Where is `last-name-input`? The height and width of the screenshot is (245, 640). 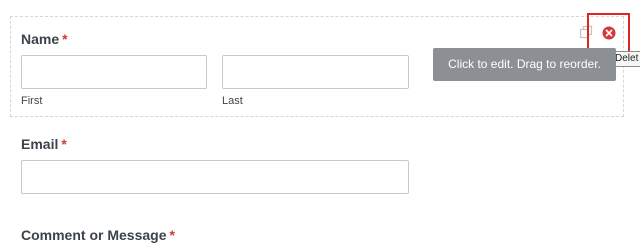
last-name-input is located at coordinates (315, 72).